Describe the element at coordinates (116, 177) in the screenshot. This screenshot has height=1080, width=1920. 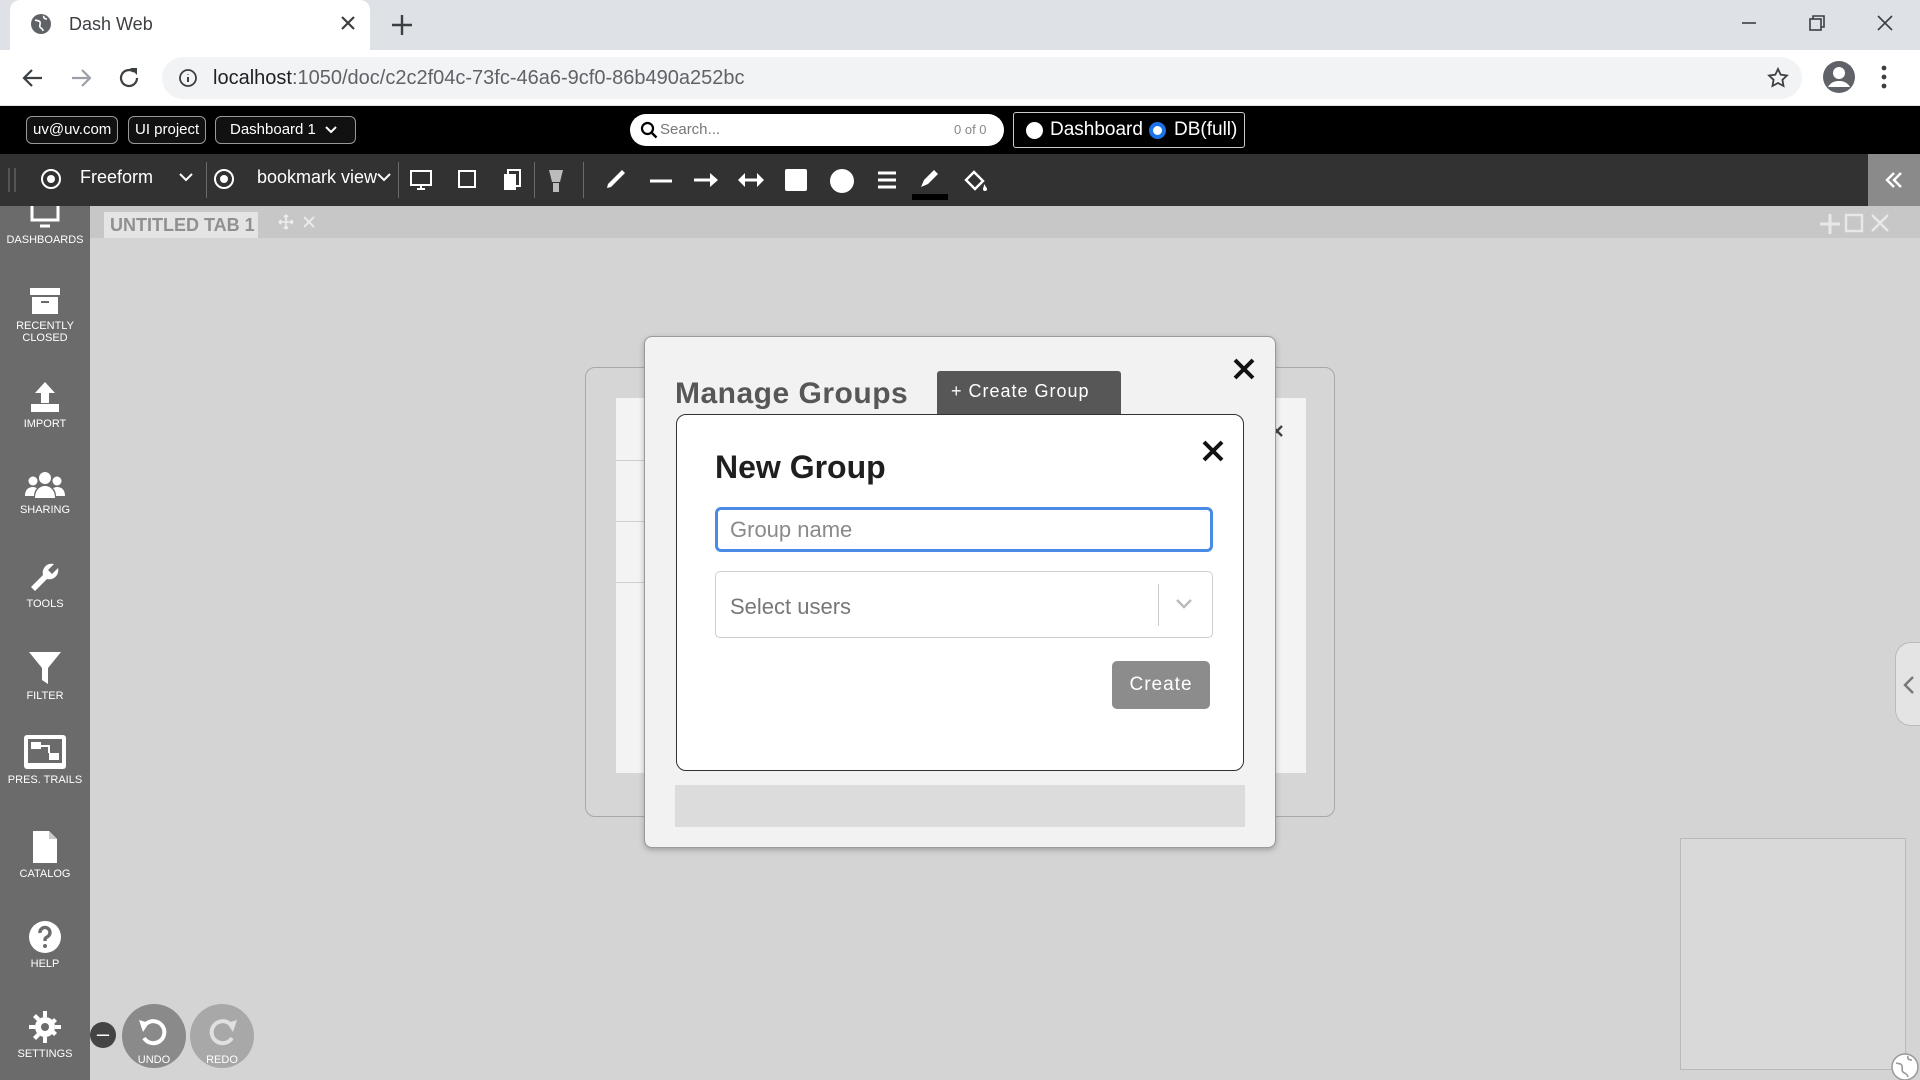
I see `layout-dropdown: Freeform` at that location.